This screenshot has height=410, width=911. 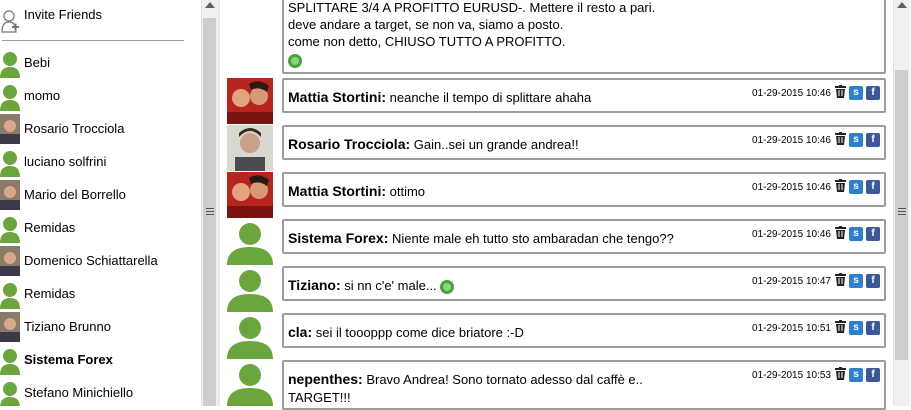 I want to click on user-list-item: Tiziano Brunno, so click(x=100, y=327).